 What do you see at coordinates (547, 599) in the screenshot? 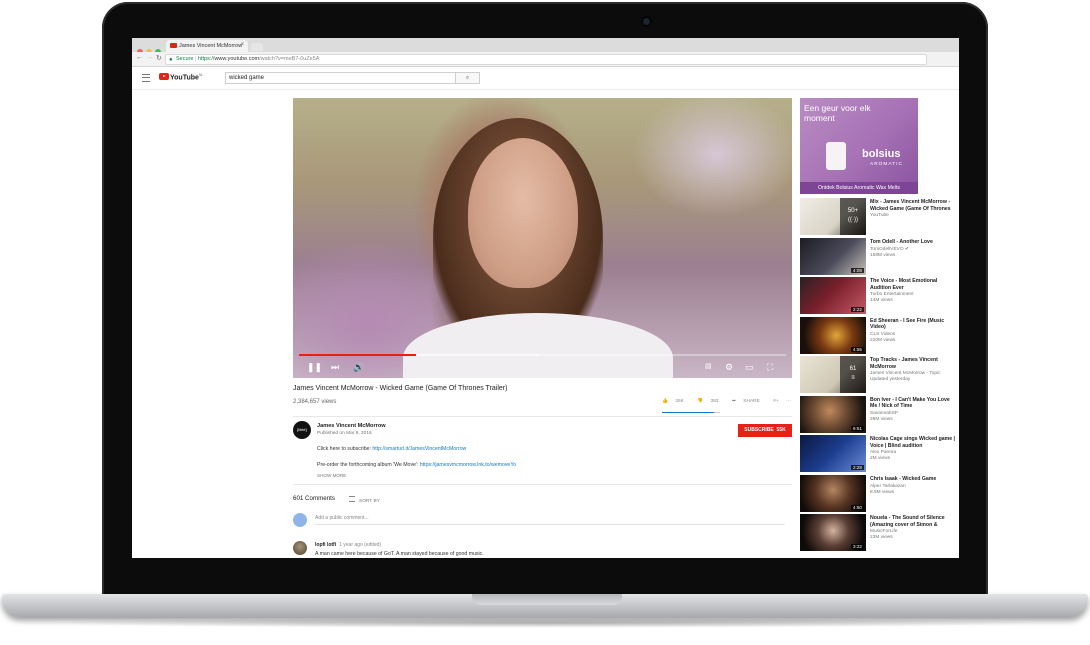
I see `laptop-notch` at bounding box center [547, 599].